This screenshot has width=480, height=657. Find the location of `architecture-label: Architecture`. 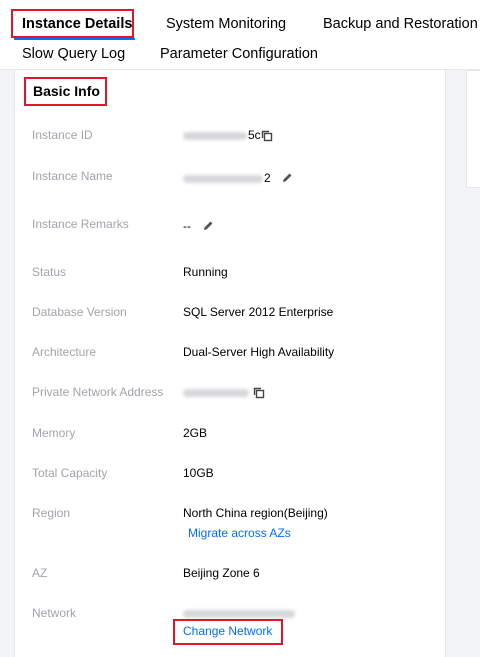

architecture-label: Architecture is located at coordinates (64, 352).